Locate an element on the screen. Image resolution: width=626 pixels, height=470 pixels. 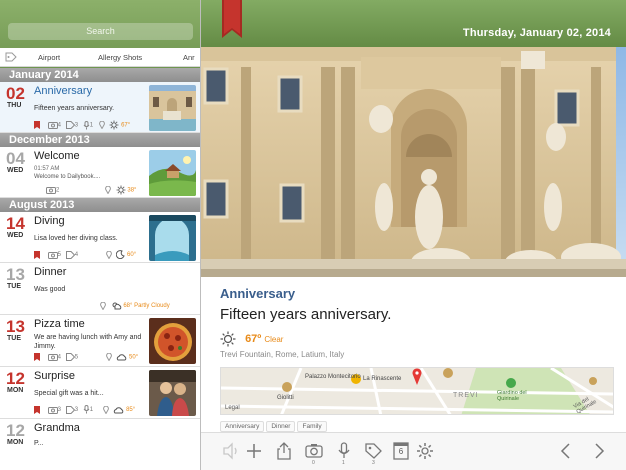
search-input: Search is located at coordinates (100, 31).